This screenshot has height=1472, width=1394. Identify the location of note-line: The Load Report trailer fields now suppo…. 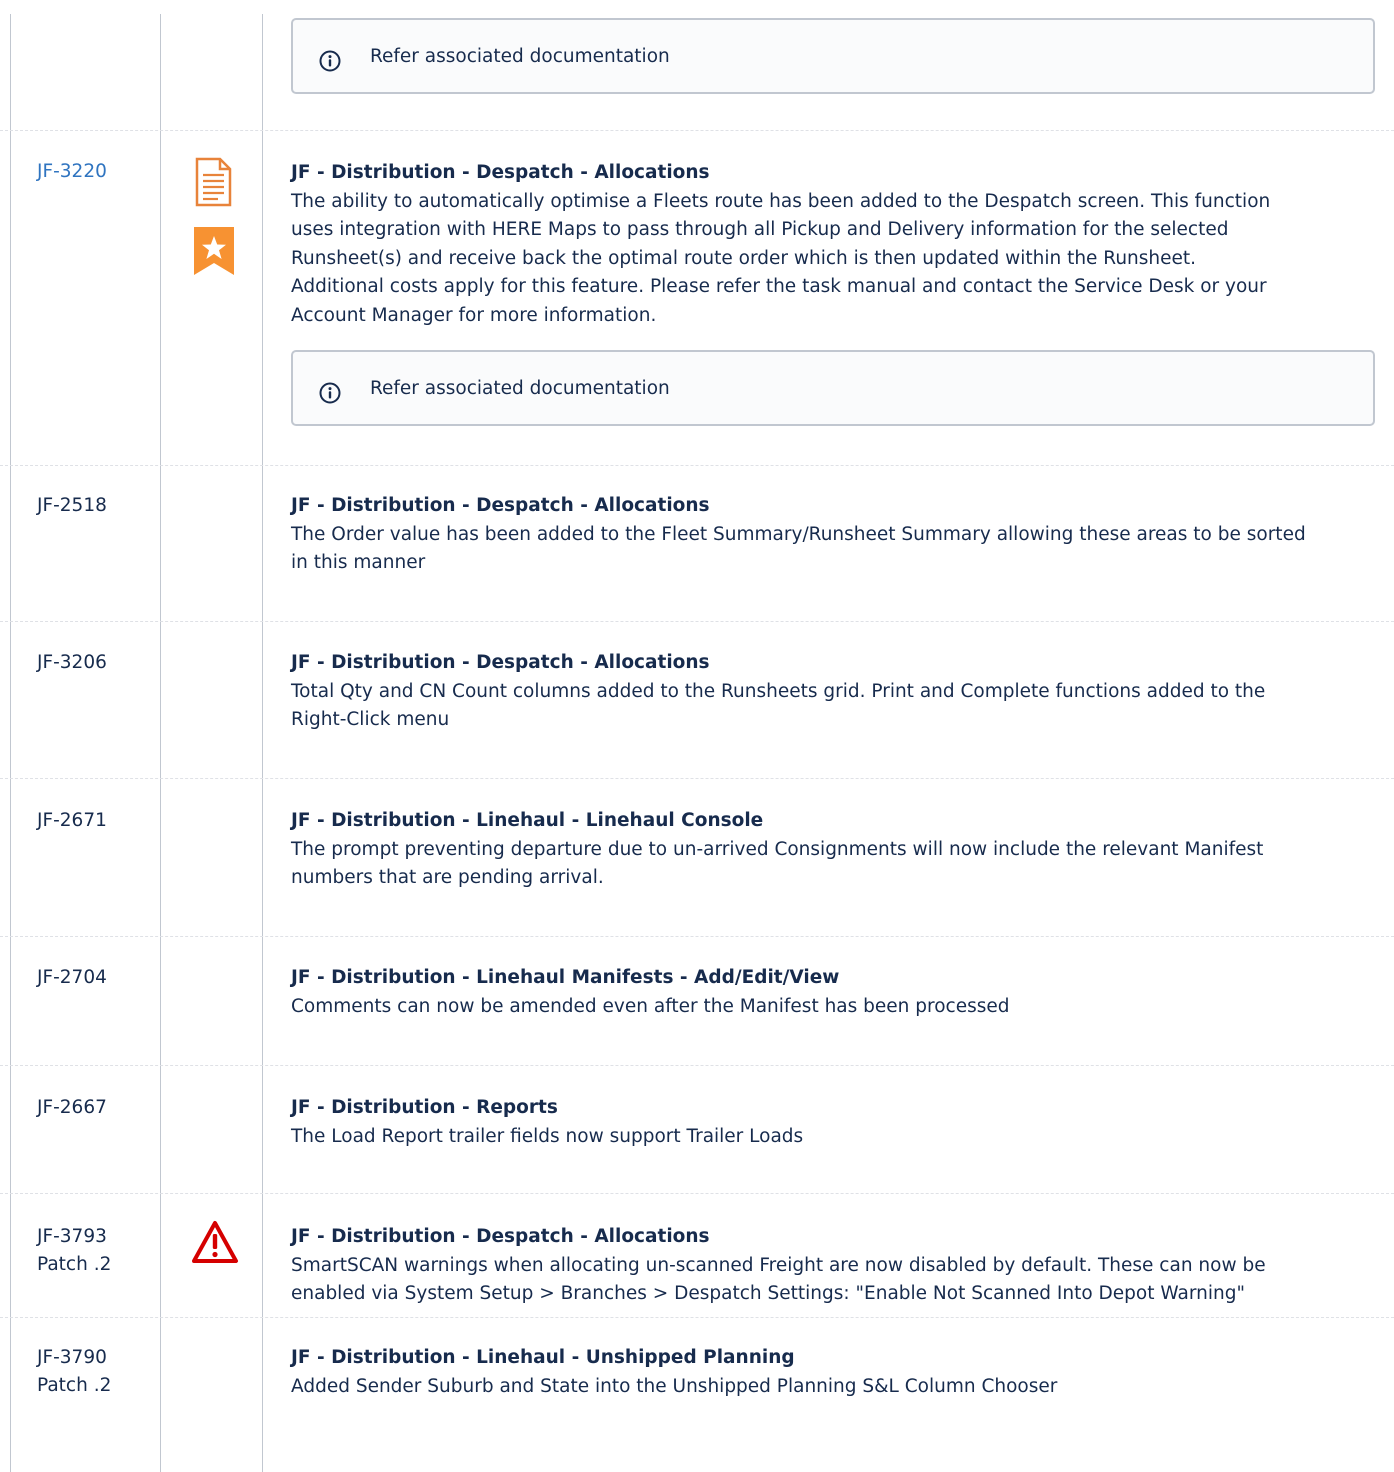
(547, 1136).